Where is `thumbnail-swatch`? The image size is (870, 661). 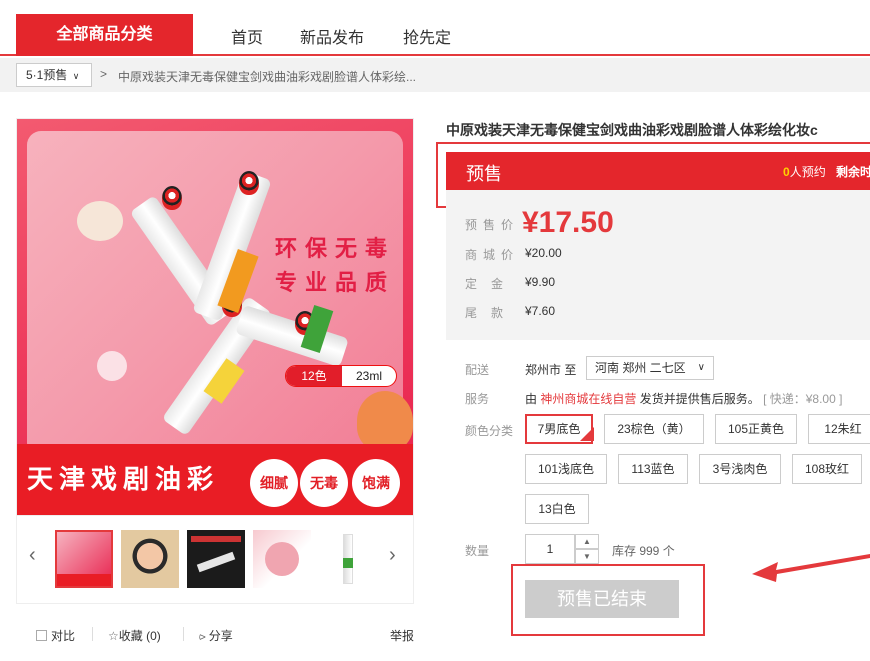 thumbnail-swatch is located at coordinates (282, 559).